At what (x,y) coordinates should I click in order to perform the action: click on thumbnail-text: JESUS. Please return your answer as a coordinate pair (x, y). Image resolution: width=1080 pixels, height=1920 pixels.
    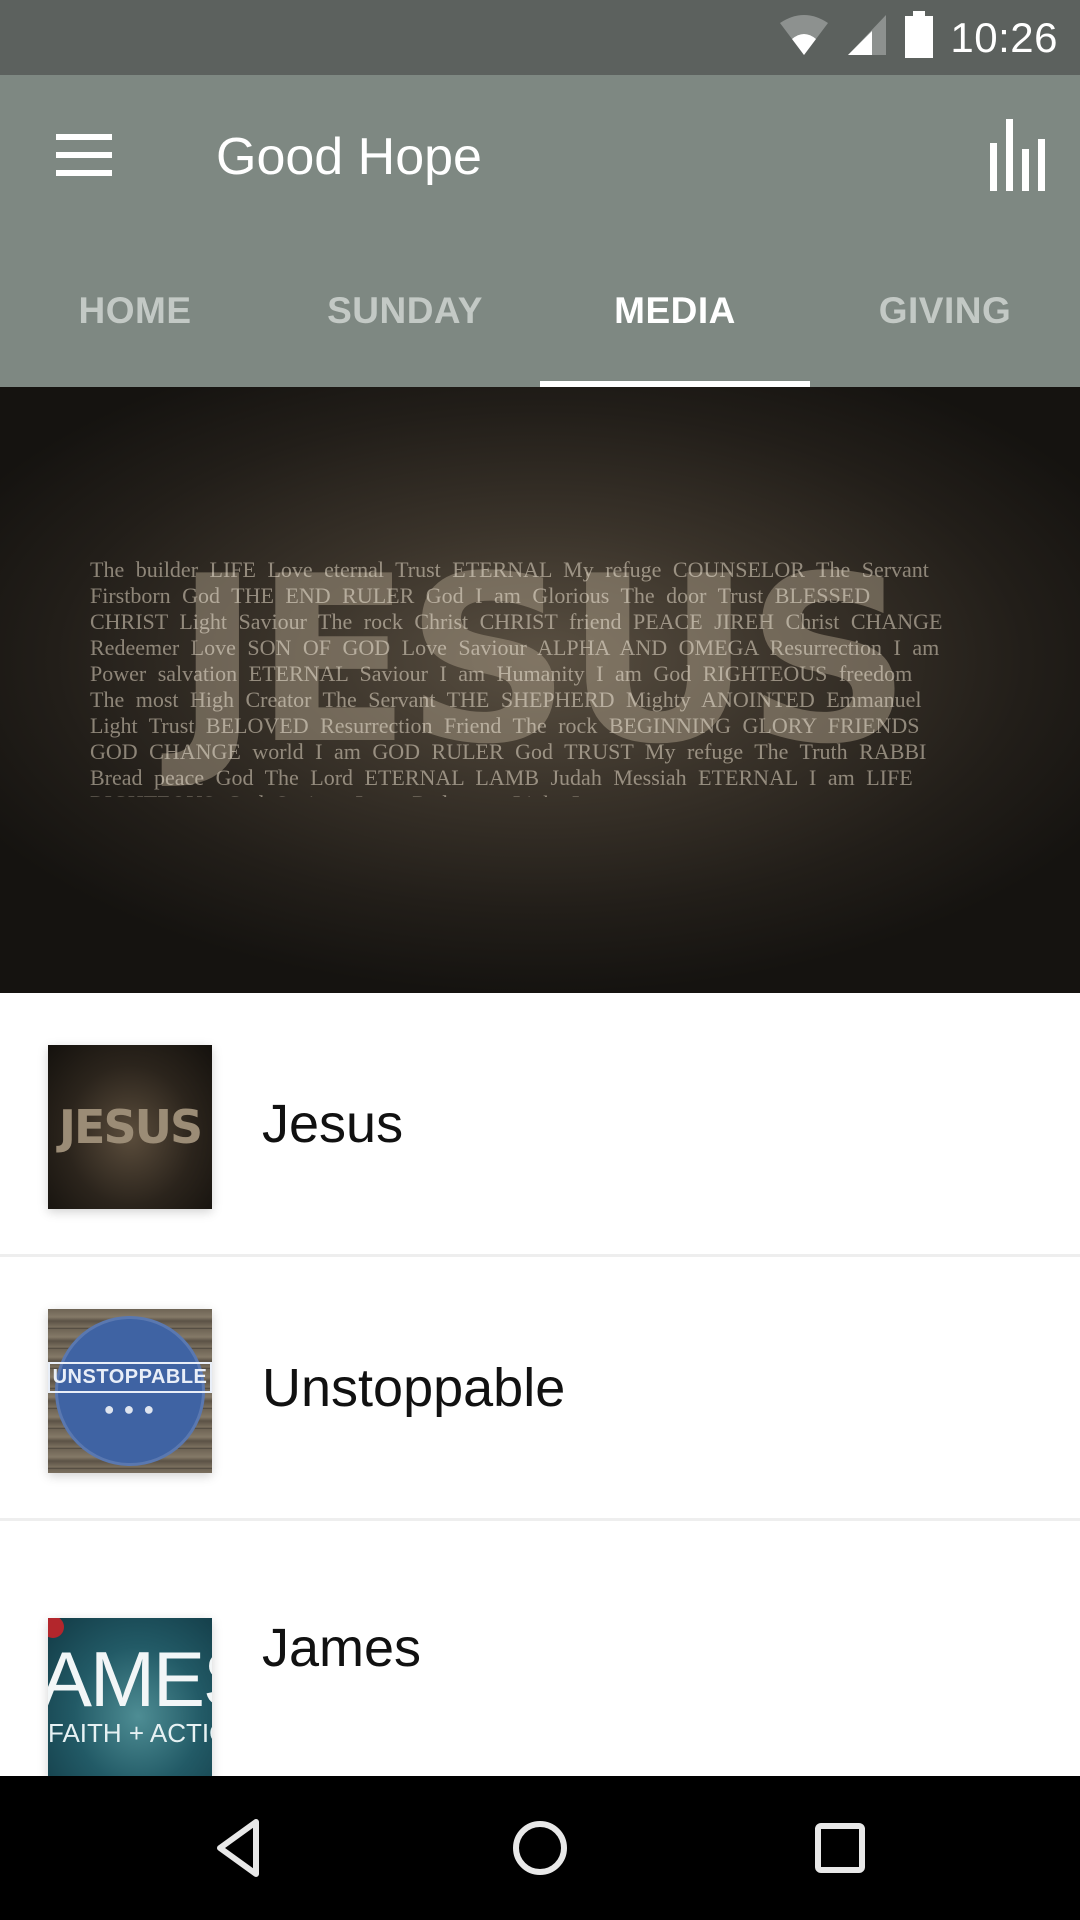
    Looking at the image, I should click on (130, 1127).